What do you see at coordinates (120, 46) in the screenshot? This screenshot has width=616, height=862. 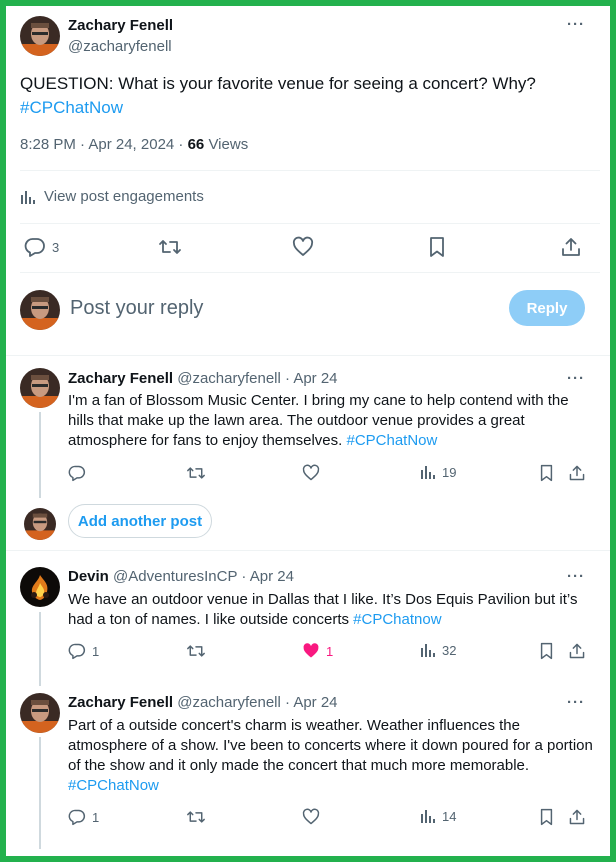 I see `author-handle: @zacharyfenell` at bounding box center [120, 46].